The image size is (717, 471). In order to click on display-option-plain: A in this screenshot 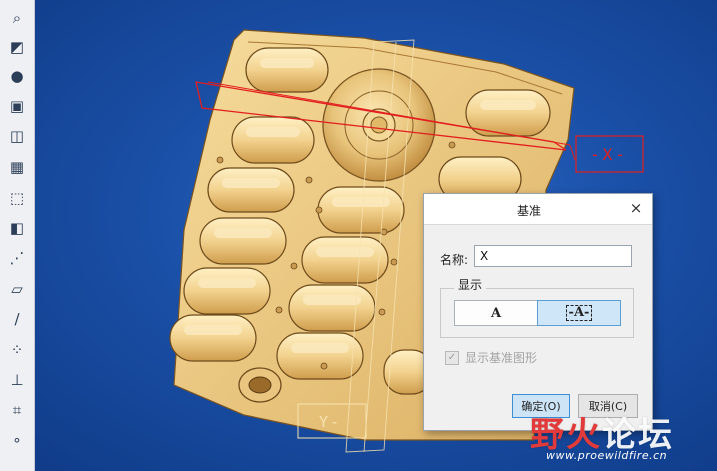, I will do `click(496, 313)`.